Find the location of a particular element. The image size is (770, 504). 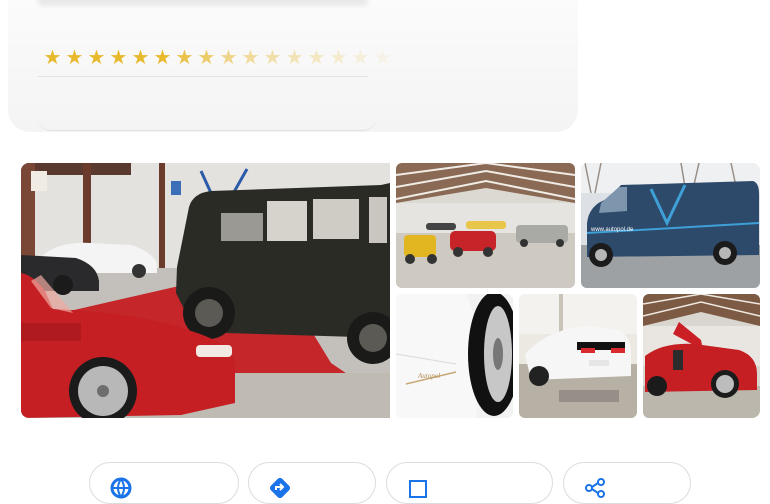

photo-white-corvette is located at coordinates (578, 356).